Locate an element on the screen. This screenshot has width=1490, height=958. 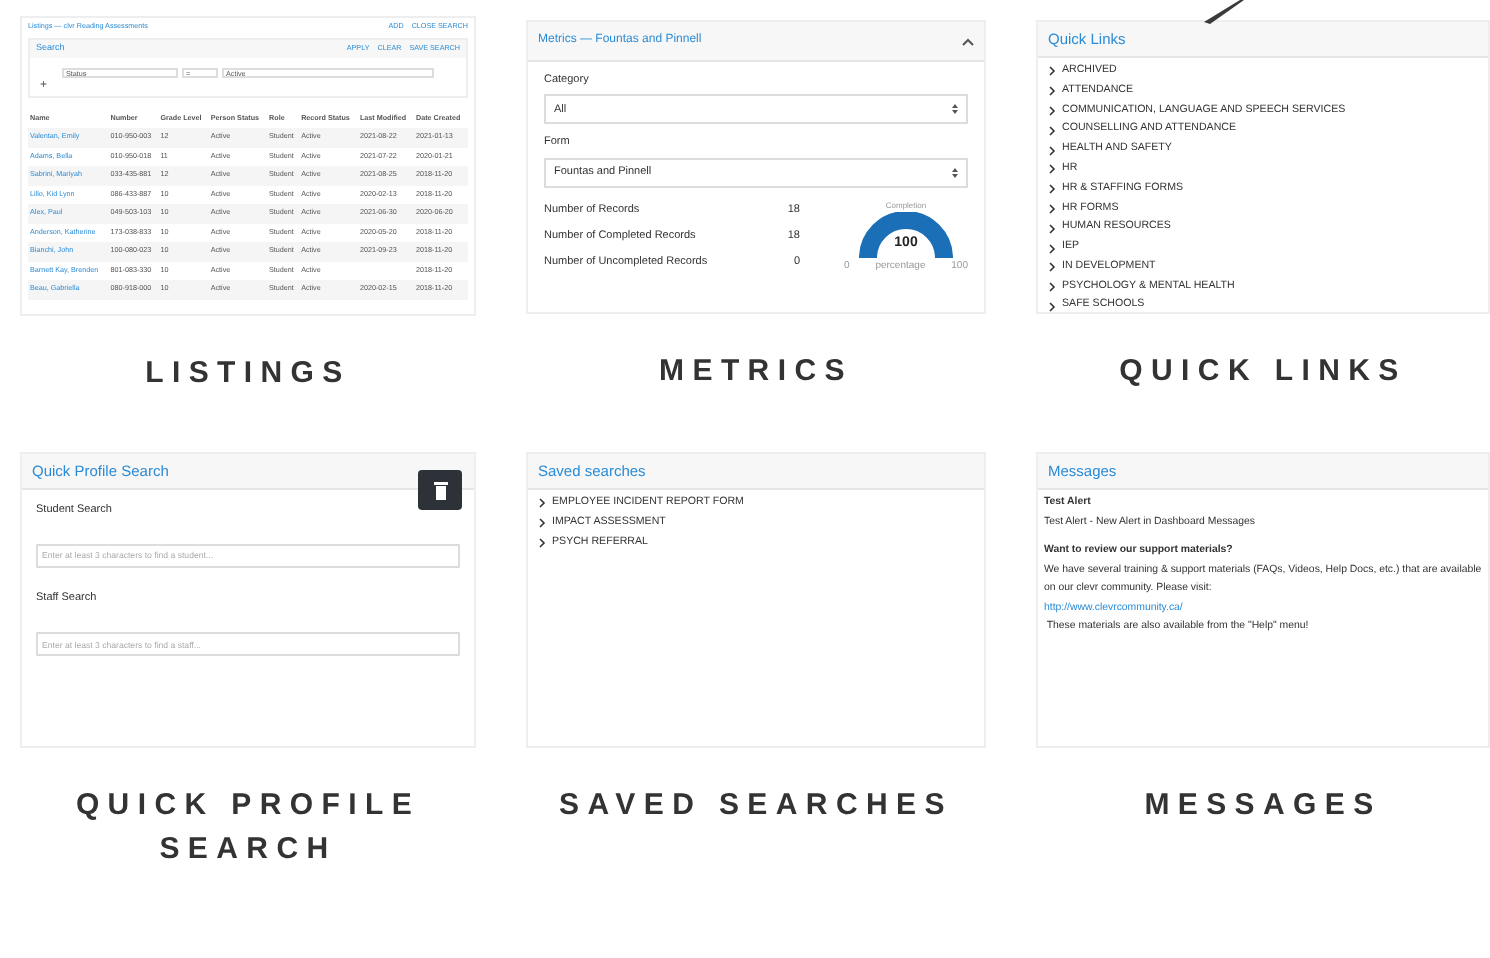
trash-icon is located at coordinates (440, 490).